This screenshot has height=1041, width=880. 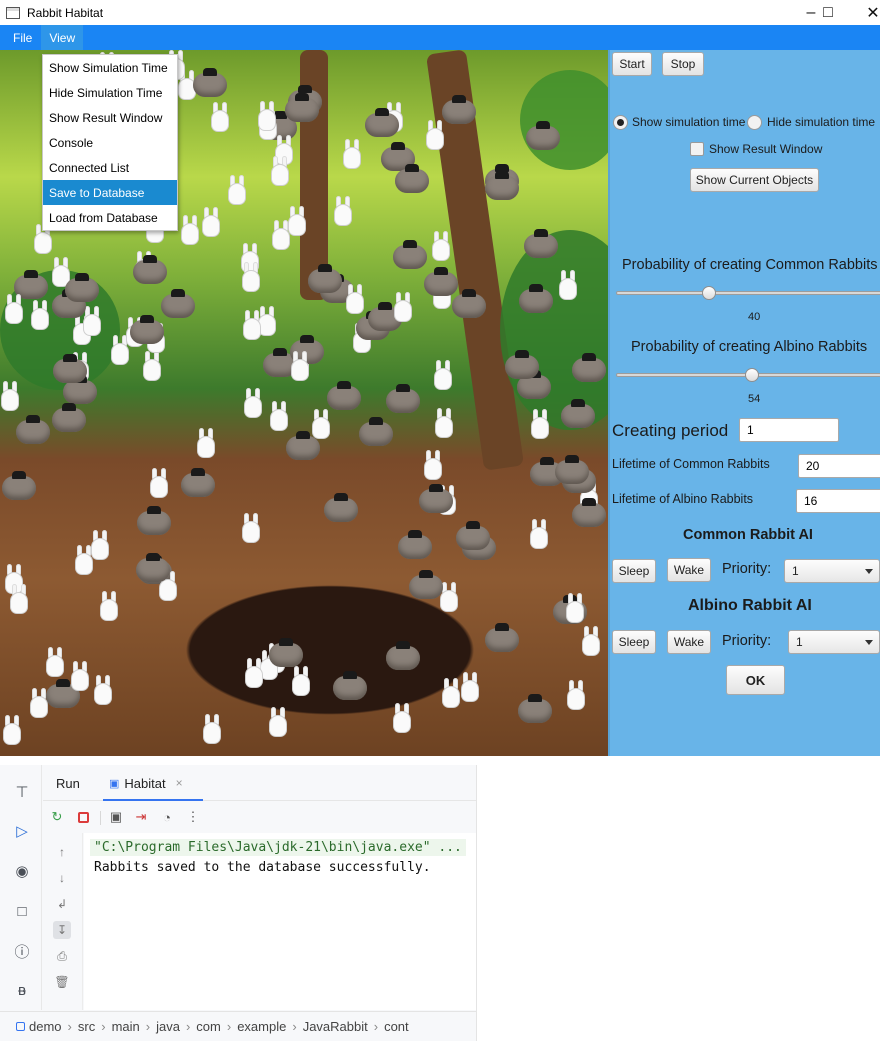 What do you see at coordinates (141, 817) in the screenshot?
I see `exit-icon: ⇥` at bounding box center [141, 817].